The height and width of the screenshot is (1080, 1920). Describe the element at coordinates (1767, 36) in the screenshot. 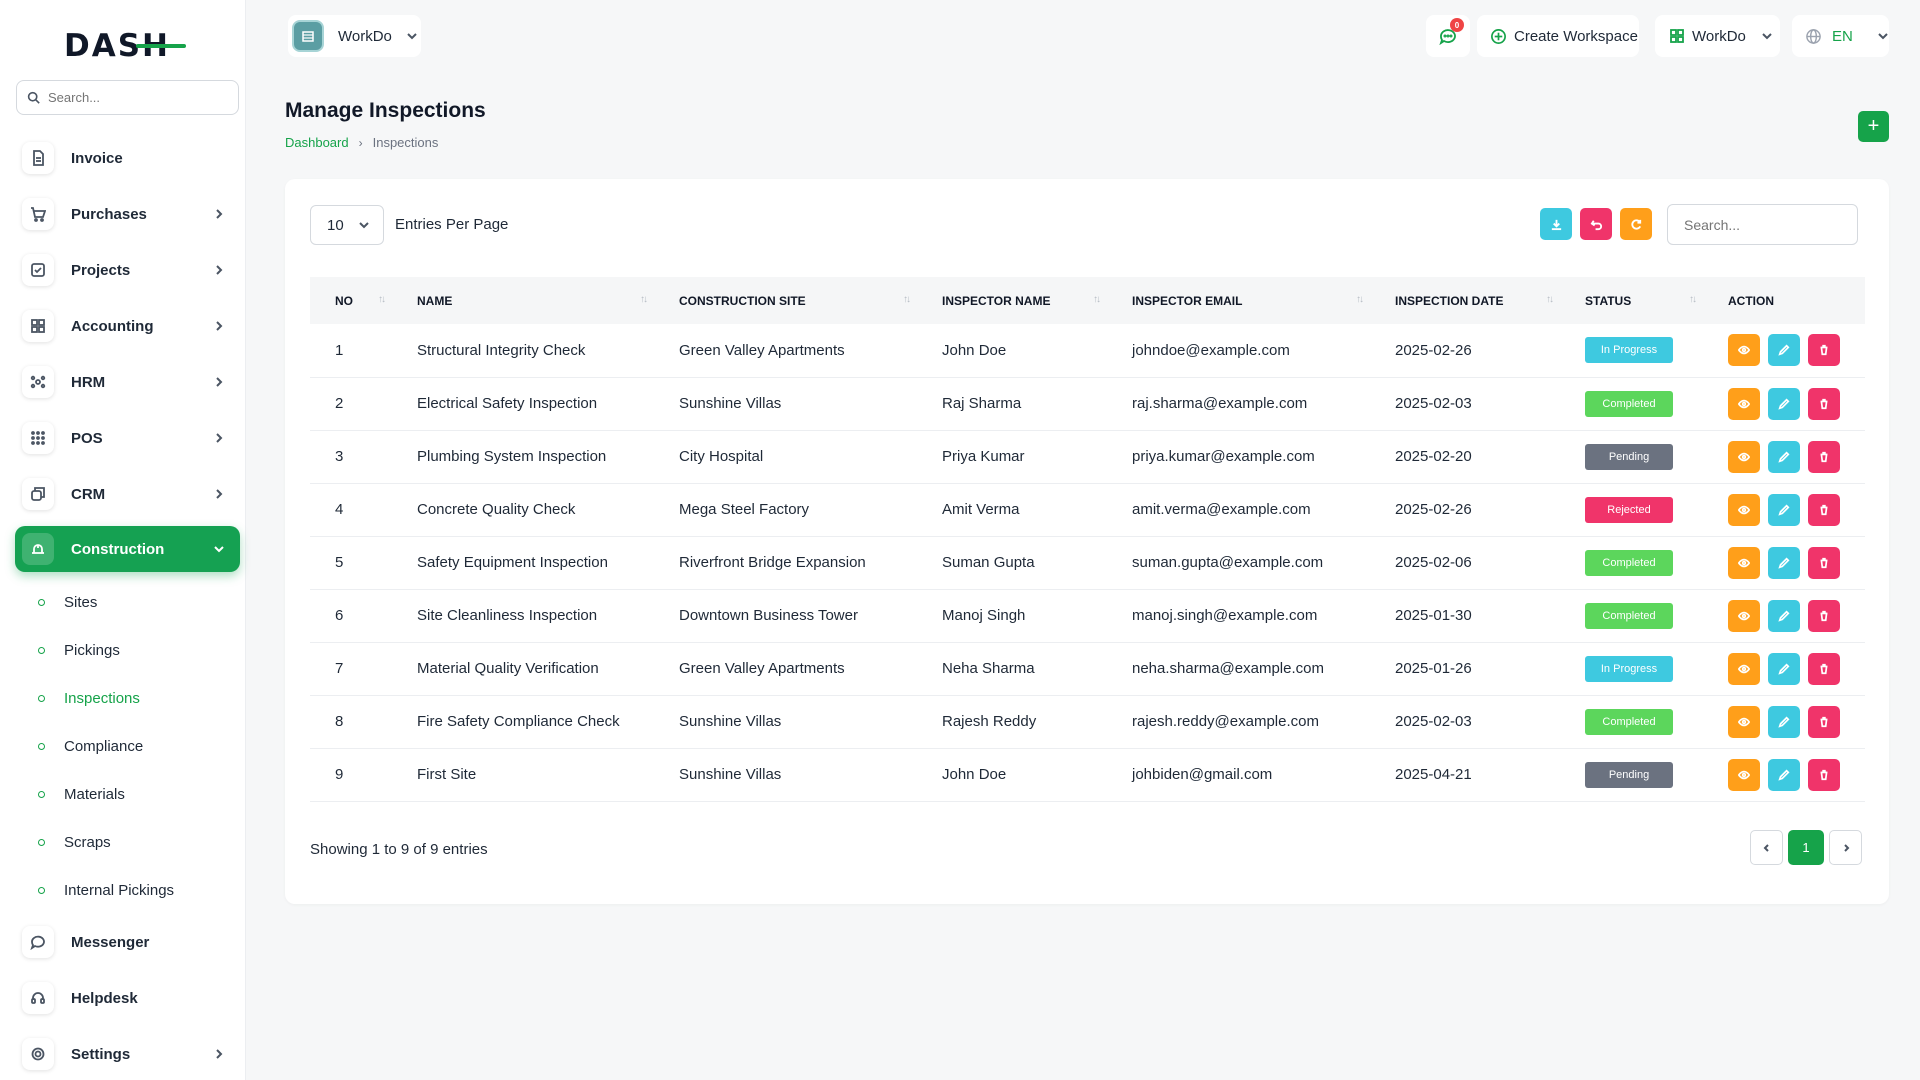

I see `chevron-down-icon` at that location.